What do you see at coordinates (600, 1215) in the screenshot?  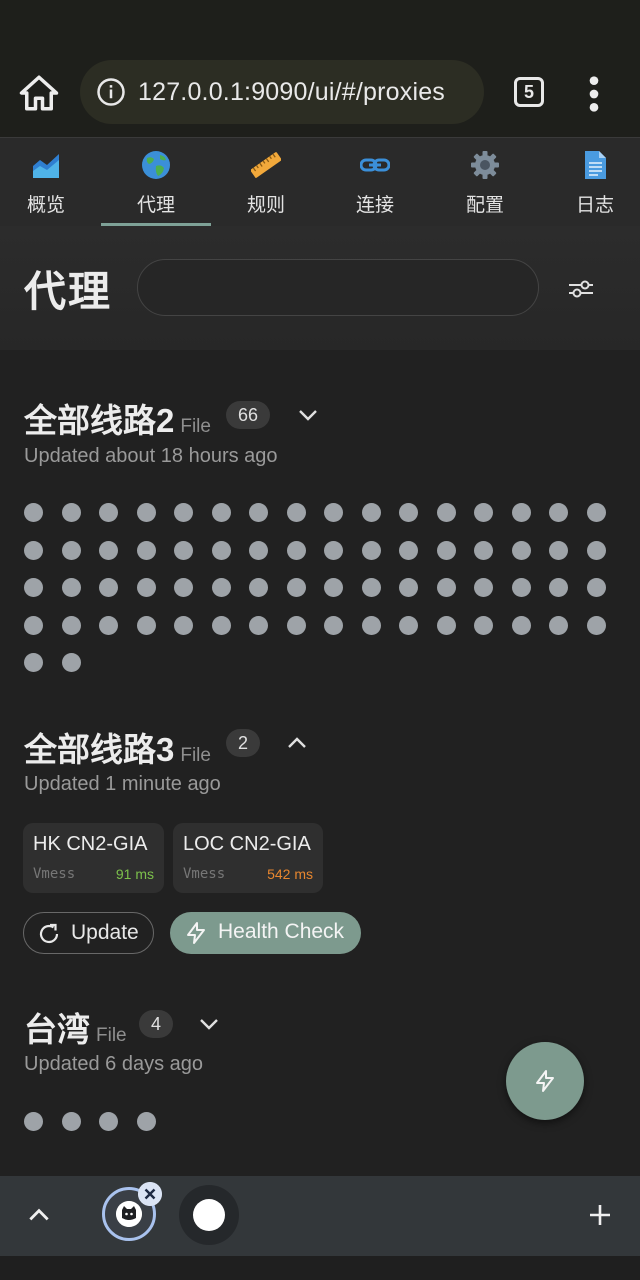 I see `plus-icon` at bounding box center [600, 1215].